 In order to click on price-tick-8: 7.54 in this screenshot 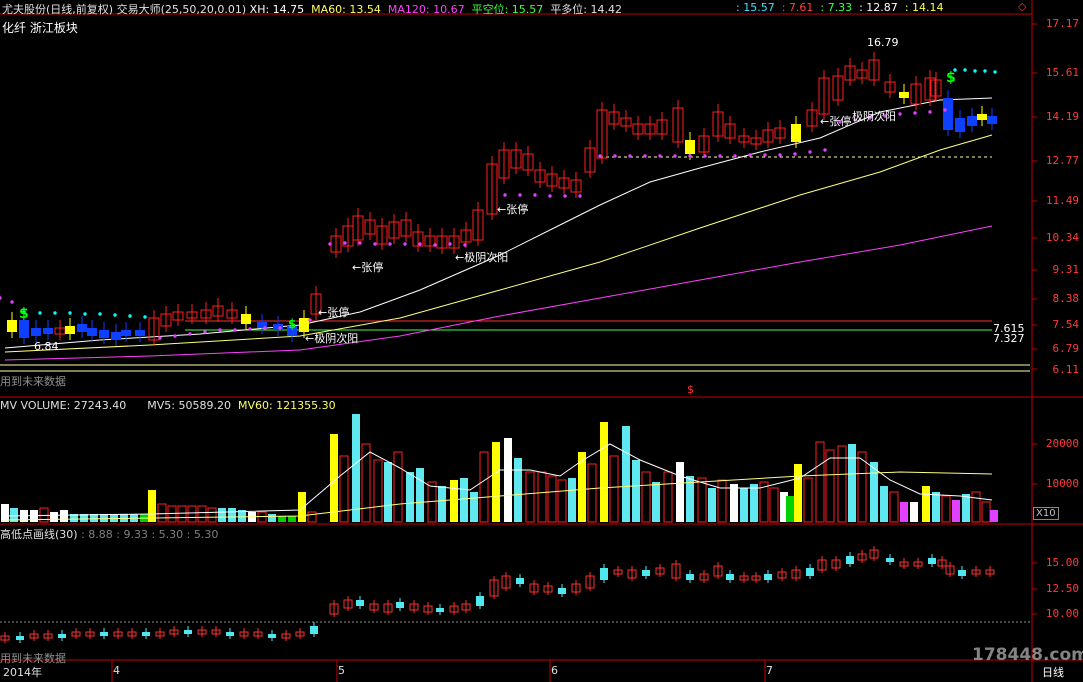, I will do `click(1066, 324)`.